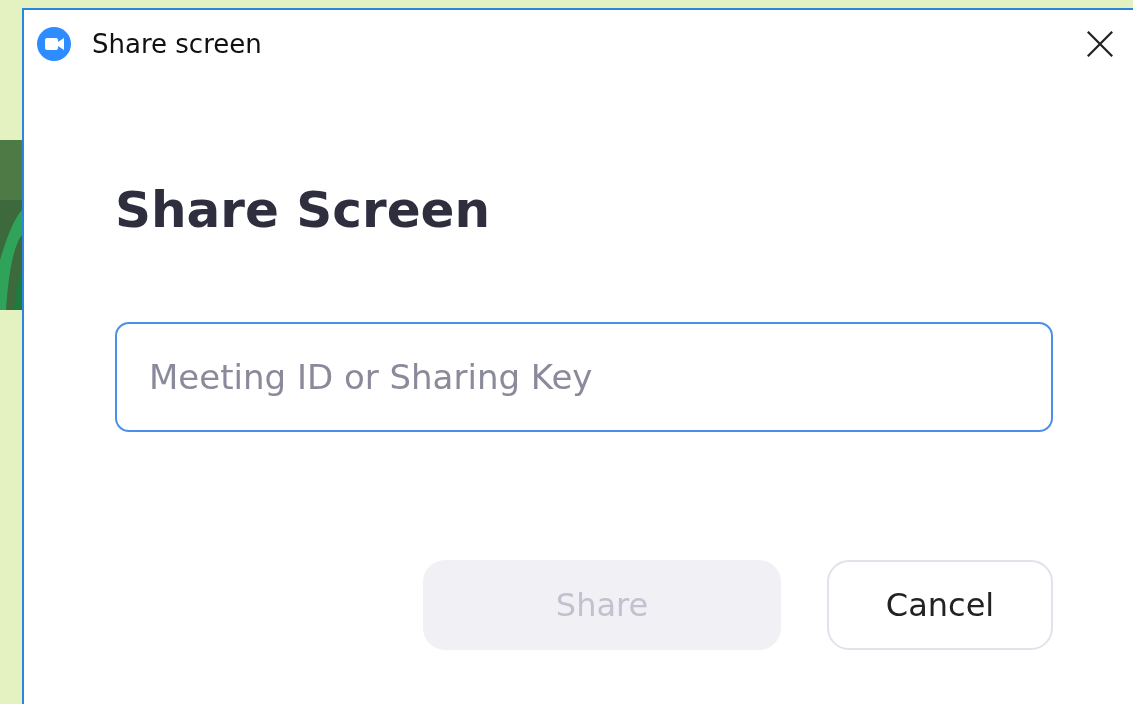 Image resolution: width=1133 pixels, height=704 pixels. Describe the element at coordinates (584, 377) in the screenshot. I see `input-field: Meeting ID or Sharing Key` at that location.